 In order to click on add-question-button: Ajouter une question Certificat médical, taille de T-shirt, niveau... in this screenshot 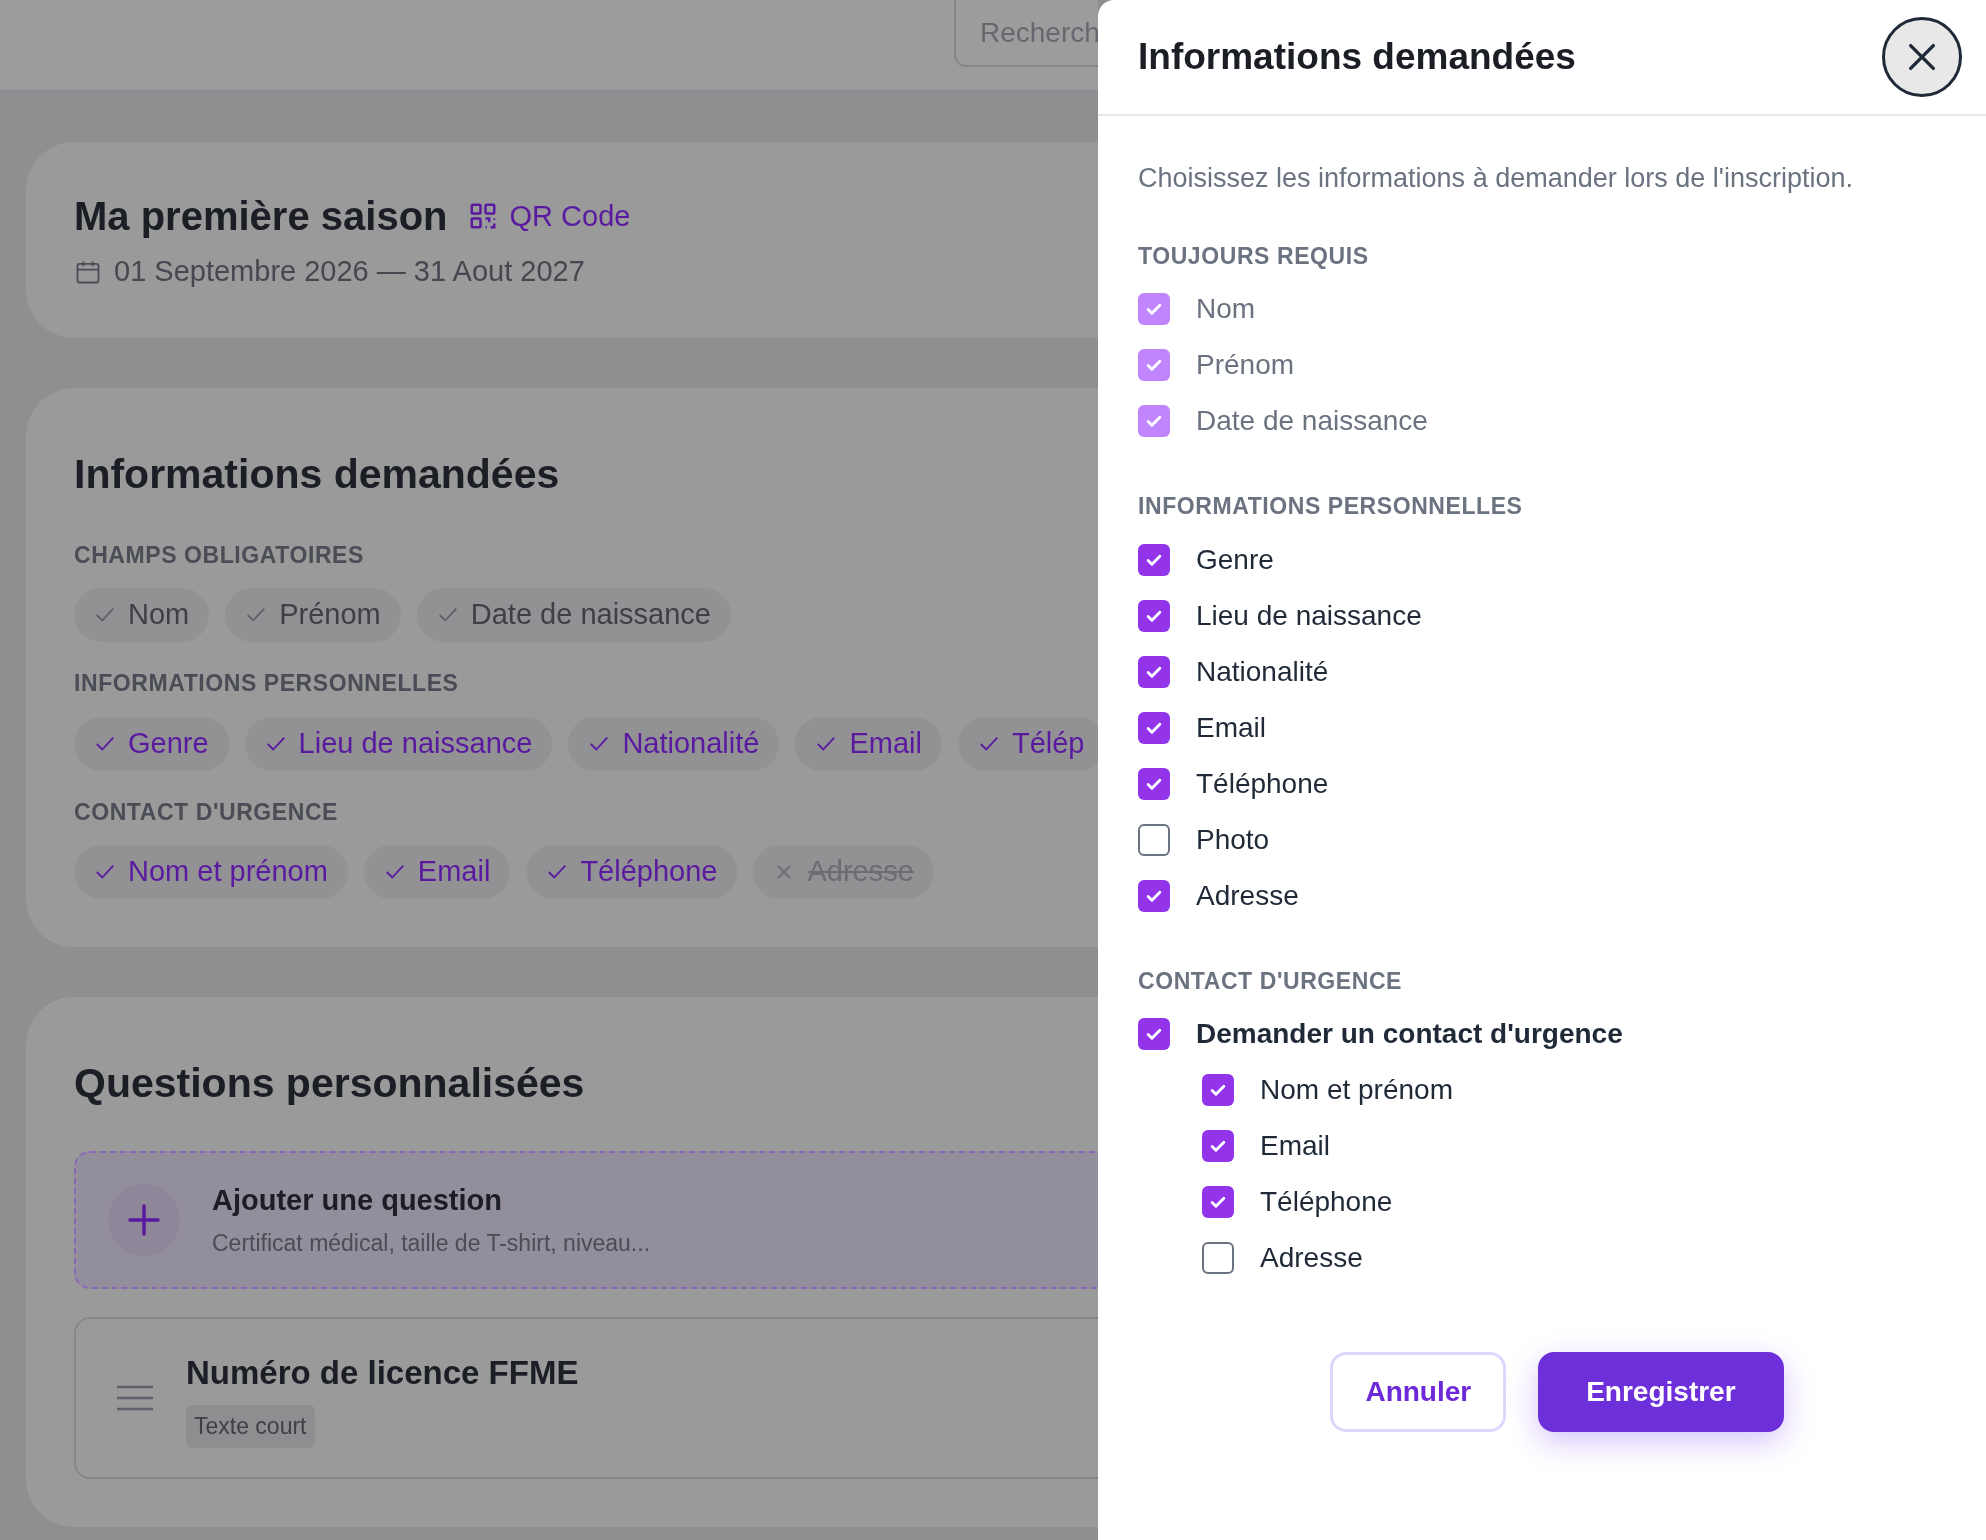, I will do `click(586, 1219)`.